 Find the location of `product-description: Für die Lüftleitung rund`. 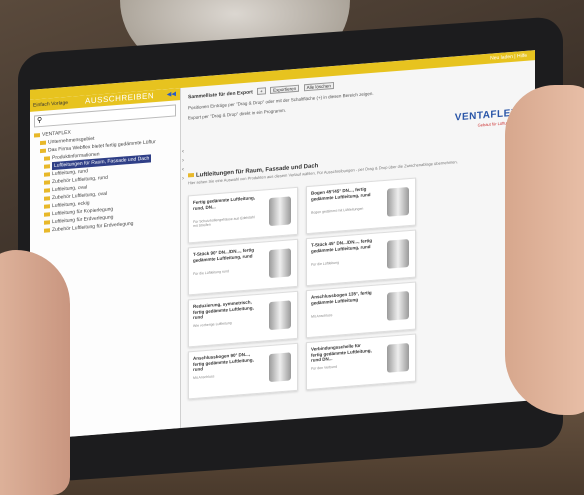

product-description: Für die Lüftleitung rund is located at coordinates (211, 273).